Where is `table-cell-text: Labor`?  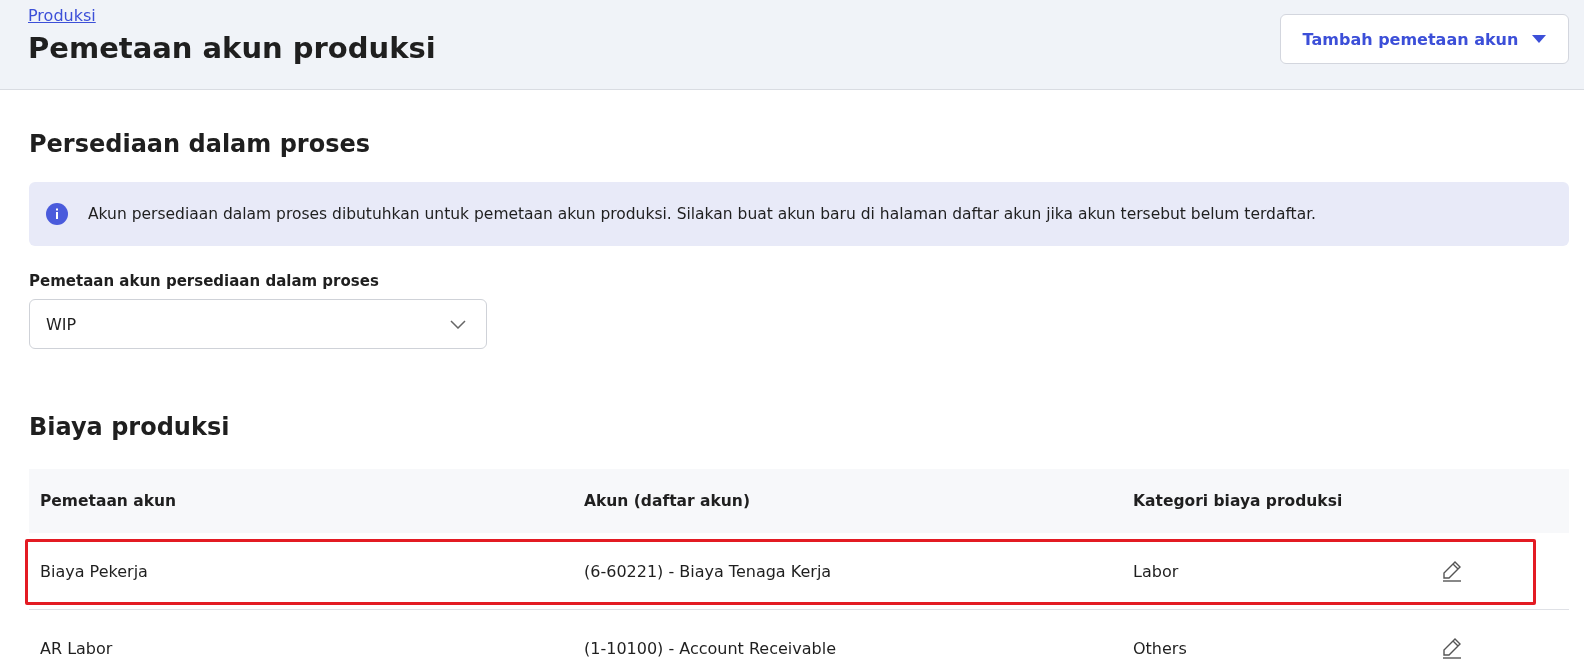 table-cell-text: Labor is located at coordinates (1156, 571).